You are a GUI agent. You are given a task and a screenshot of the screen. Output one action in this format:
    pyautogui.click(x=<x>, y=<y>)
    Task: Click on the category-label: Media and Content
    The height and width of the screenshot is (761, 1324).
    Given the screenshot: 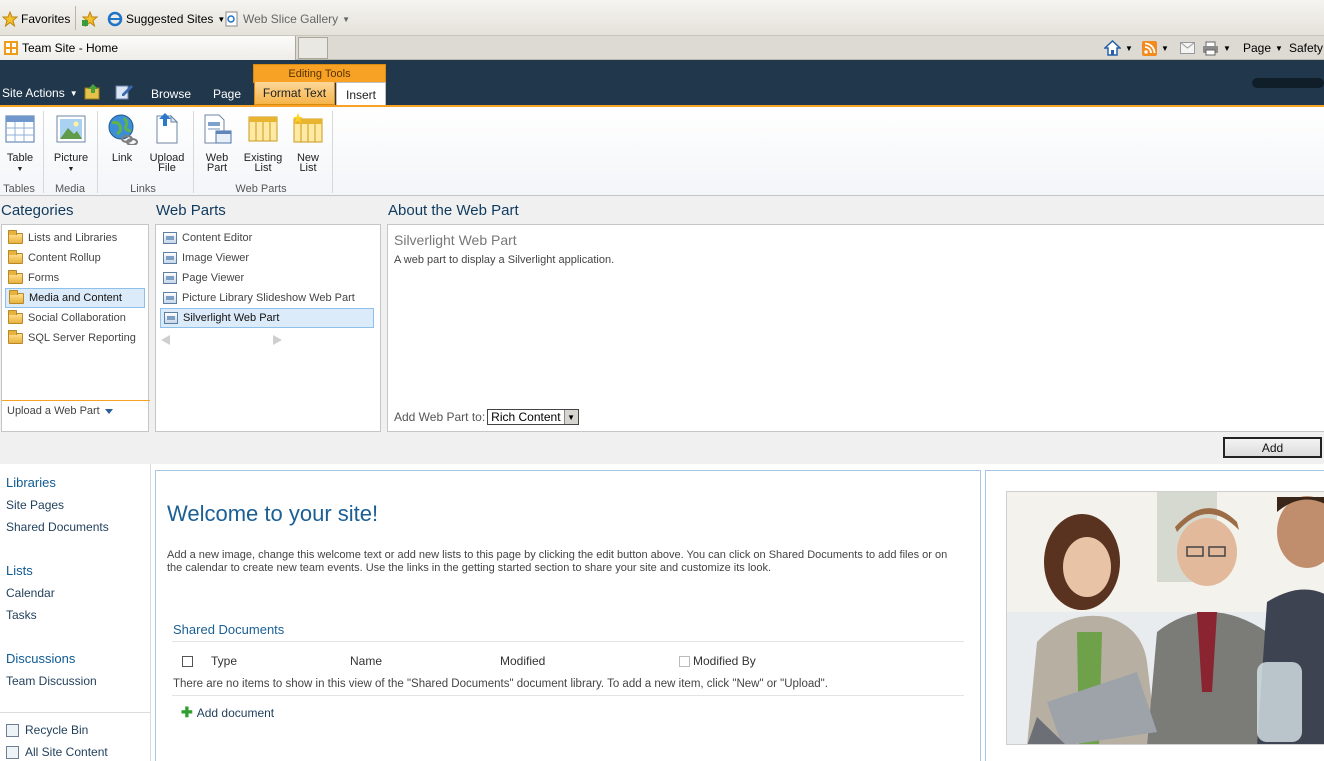 What is the action you would take?
    pyautogui.click(x=75, y=298)
    